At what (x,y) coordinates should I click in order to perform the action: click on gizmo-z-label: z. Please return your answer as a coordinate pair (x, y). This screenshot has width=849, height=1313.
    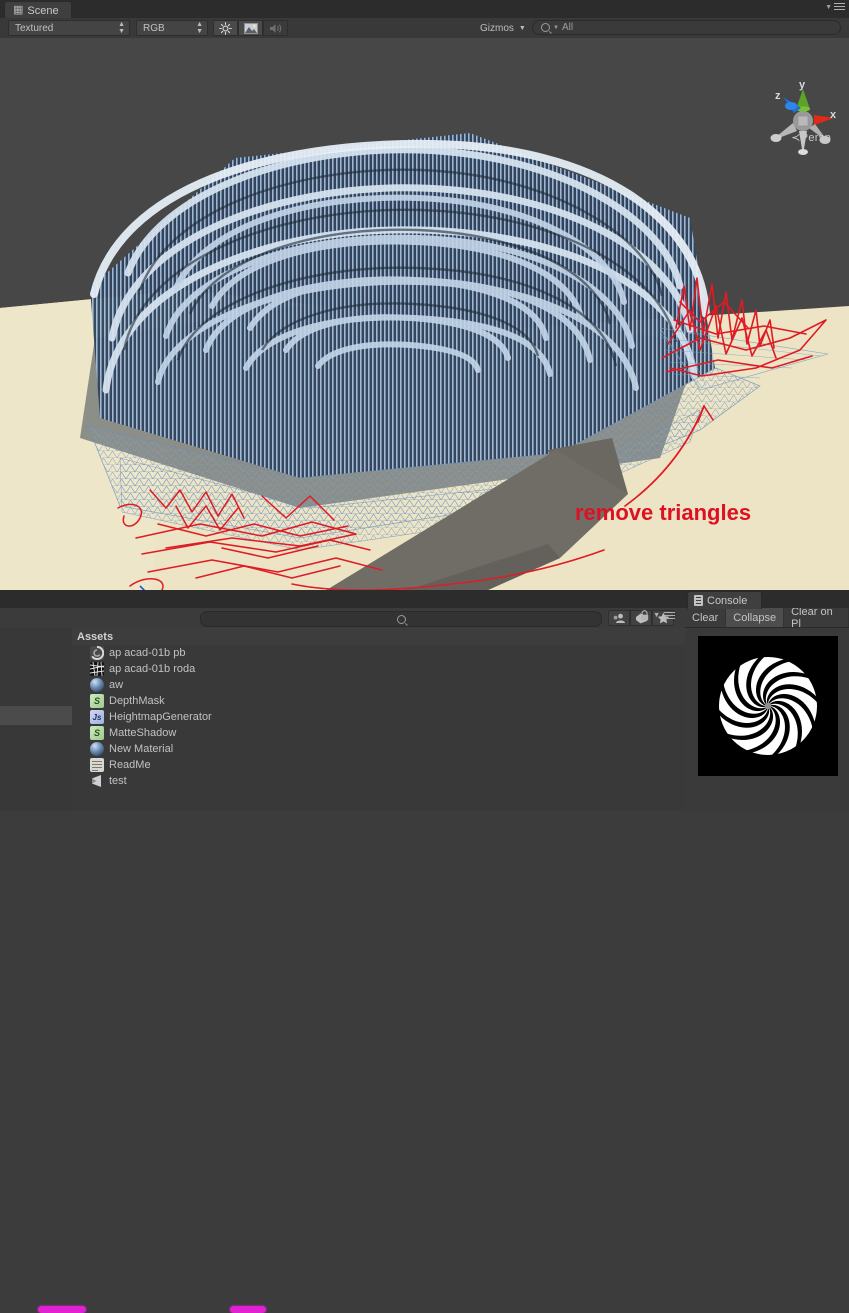
    Looking at the image, I should click on (778, 96).